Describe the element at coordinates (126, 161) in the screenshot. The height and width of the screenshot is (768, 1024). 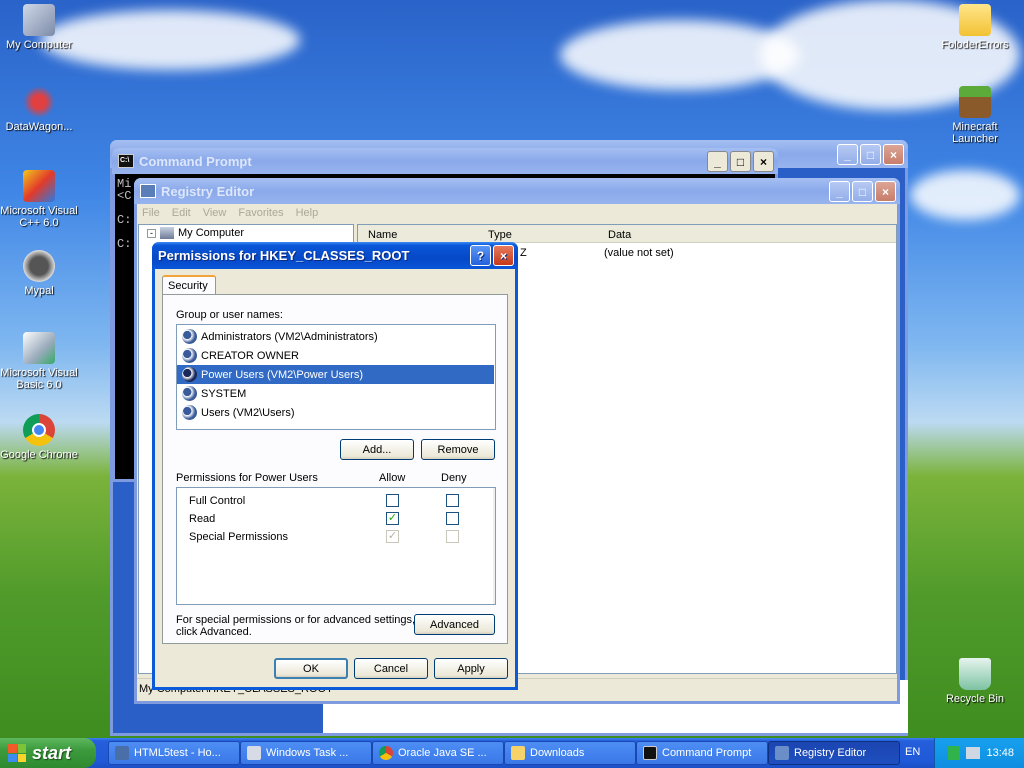
I see `cmd-icon: C:\` at that location.